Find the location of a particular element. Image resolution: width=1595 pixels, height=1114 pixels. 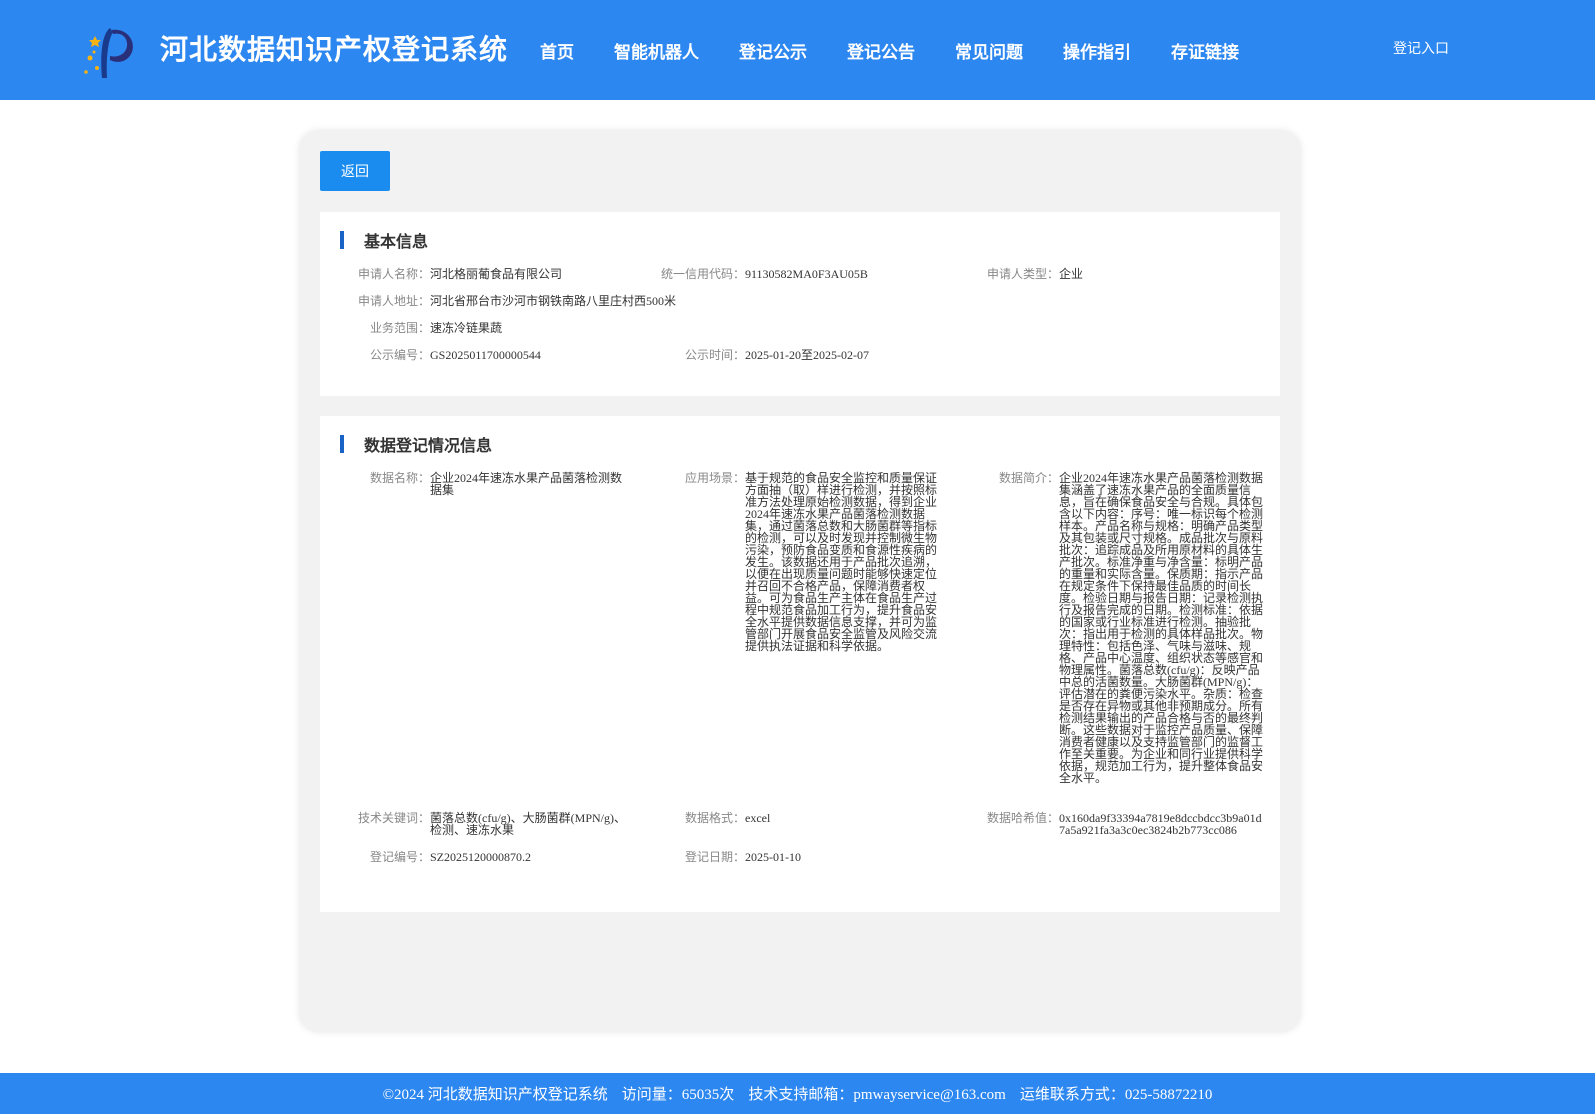

footer-contact: 运维联系方式：025-58872210 is located at coordinates (1116, 1095).